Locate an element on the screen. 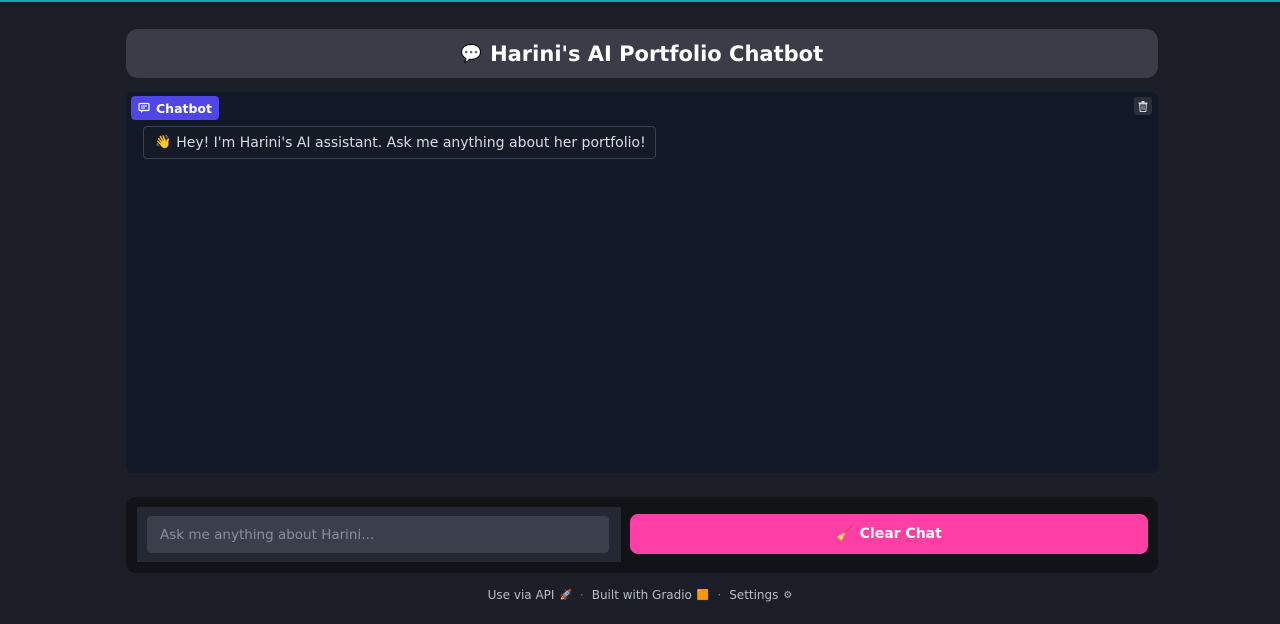 Image resolution: width=1280 pixels, height=624 pixels. clear-chat-label: Clear Chat is located at coordinates (900, 534).